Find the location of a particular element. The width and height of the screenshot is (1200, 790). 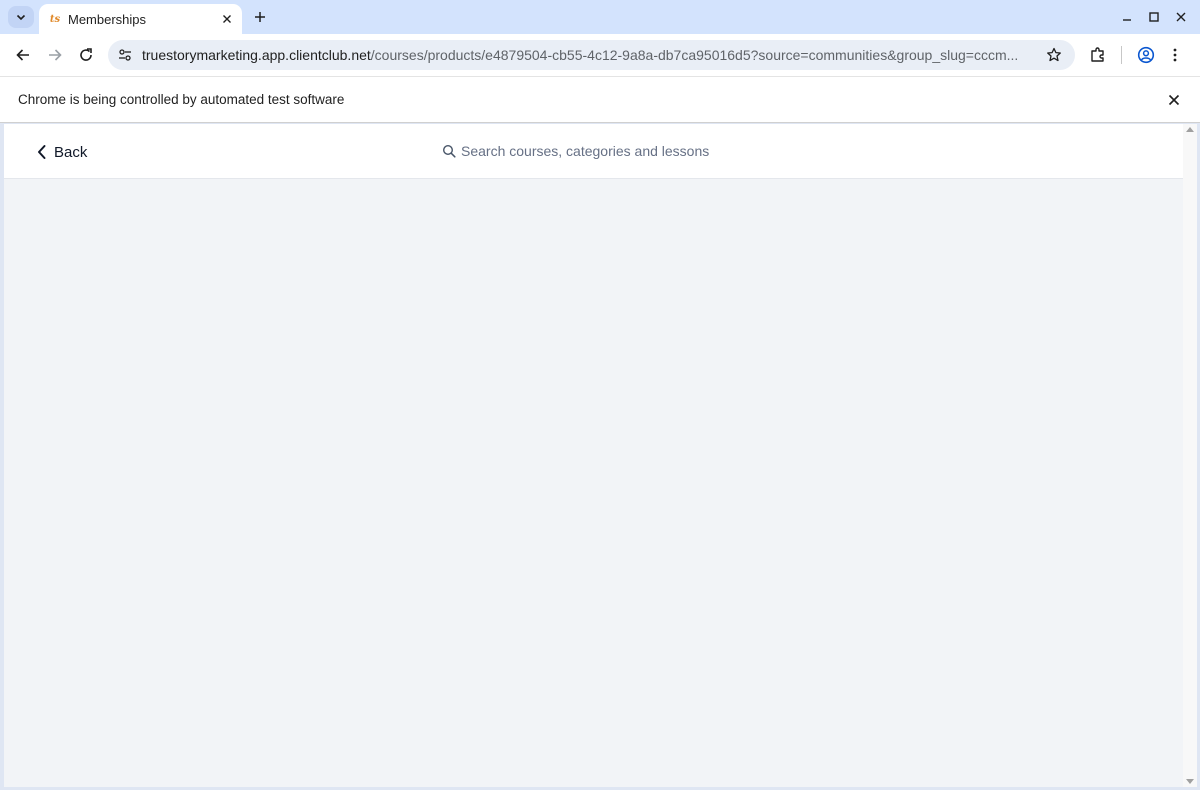

chevron-down-icon is located at coordinates (21, 17).